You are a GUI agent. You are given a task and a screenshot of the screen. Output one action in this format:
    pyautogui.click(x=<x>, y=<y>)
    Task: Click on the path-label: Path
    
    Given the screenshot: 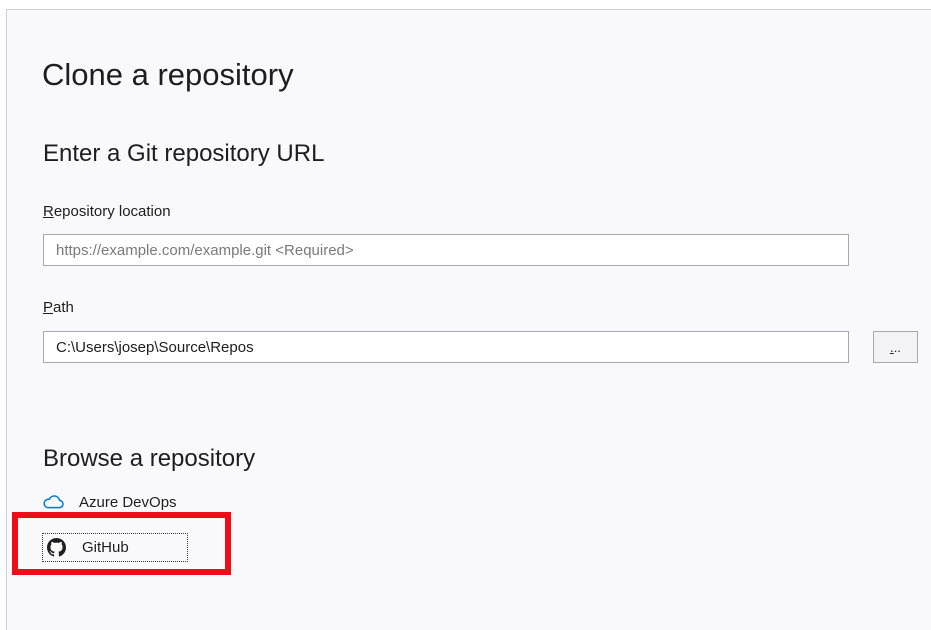 What is the action you would take?
    pyautogui.click(x=58, y=307)
    